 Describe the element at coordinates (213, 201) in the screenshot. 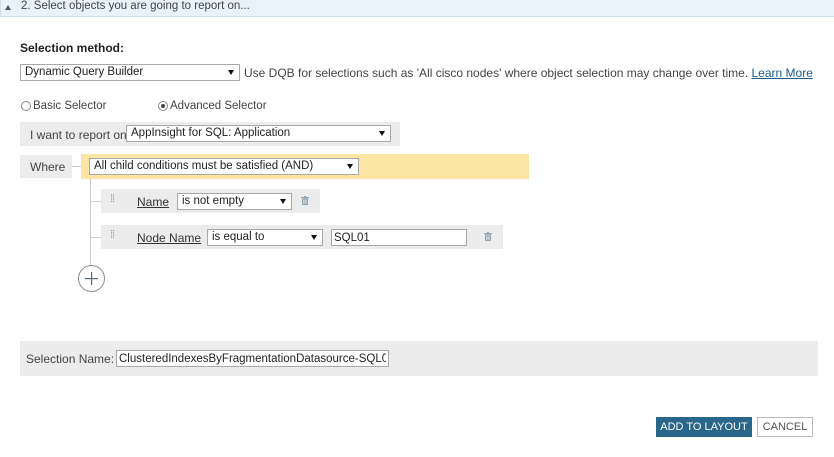

I see `condition-operator-value: is not empty` at that location.